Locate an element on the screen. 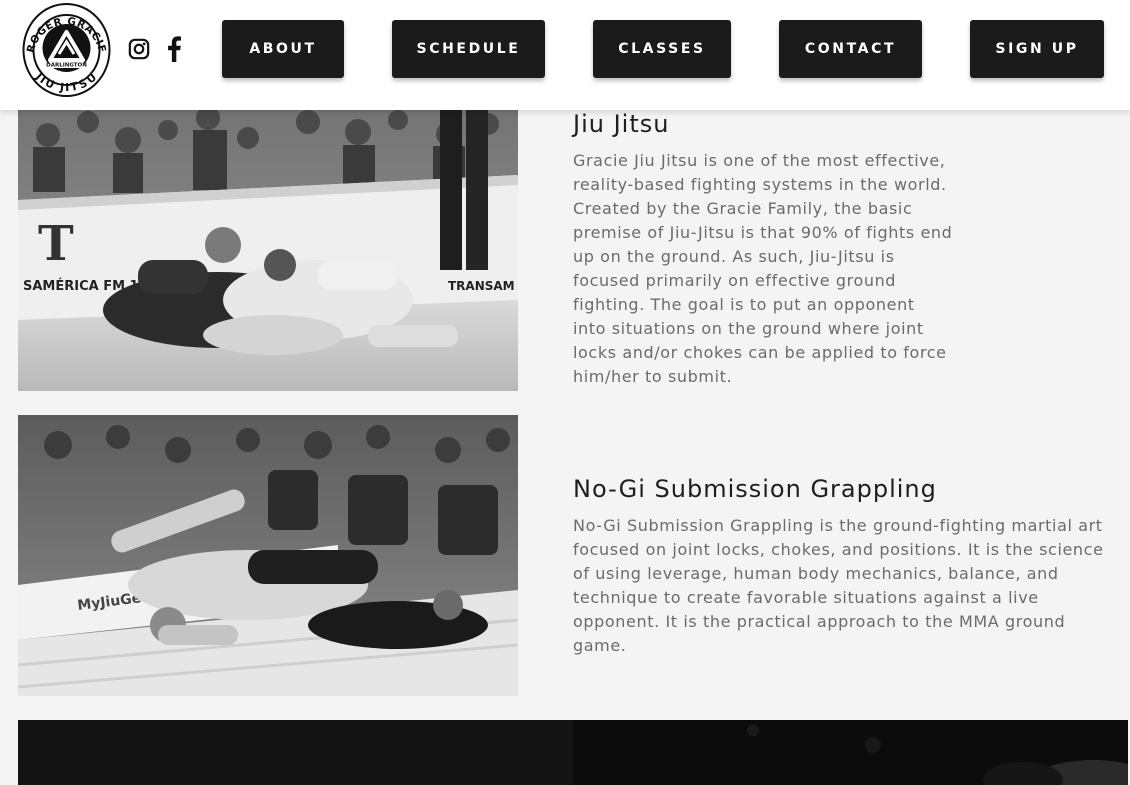 The image size is (1130, 785). logo-emblem-icon: ROGER GRACIE JIU JITSU DARLINGTON is located at coordinates (66, 50).